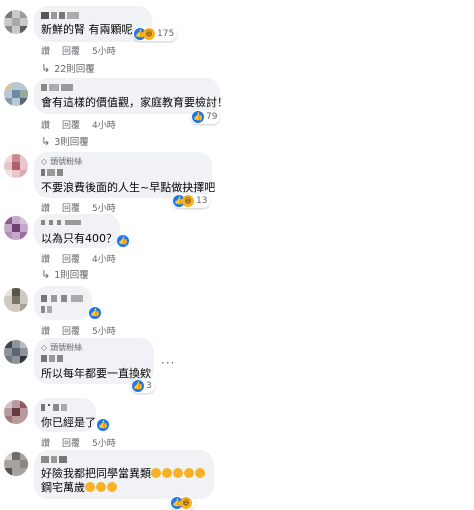 The height and width of the screenshot is (510, 474). What do you see at coordinates (134, 102) in the screenshot?
I see `comment-text: 會有這樣的價值觀，家庭教育要檢討！` at bounding box center [134, 102].